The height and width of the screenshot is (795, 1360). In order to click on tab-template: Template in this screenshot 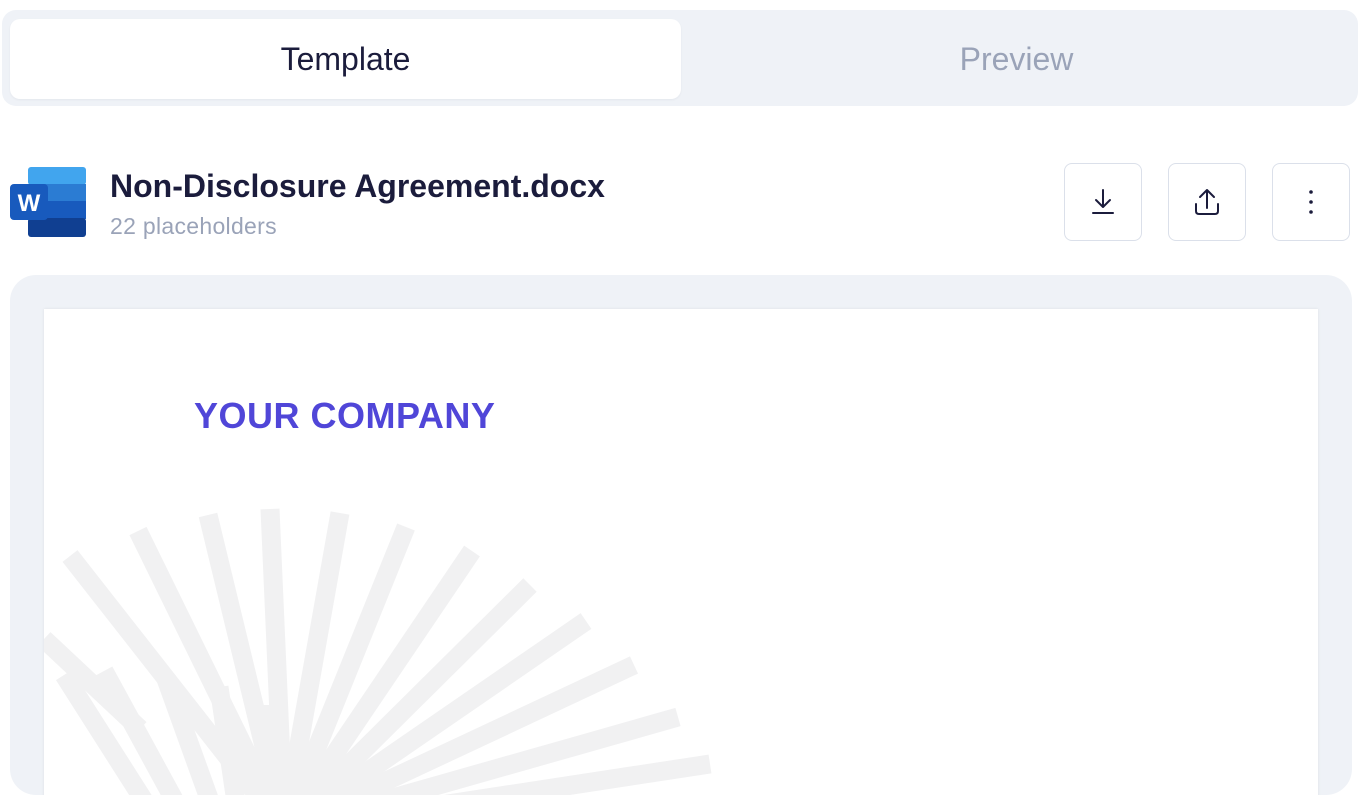, I will do `click(345, 59)`.